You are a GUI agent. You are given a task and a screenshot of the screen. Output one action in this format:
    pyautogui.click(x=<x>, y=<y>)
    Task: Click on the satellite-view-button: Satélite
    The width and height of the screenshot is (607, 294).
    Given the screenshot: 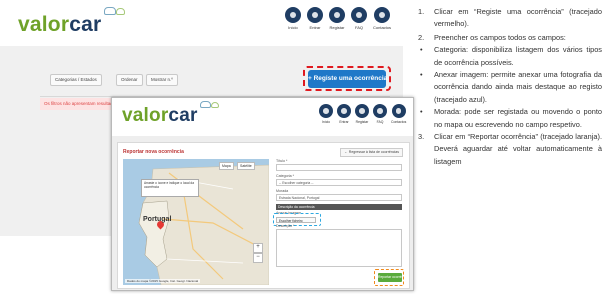 What is the action you would take?
    pyautogui.click(x=246, y=166)
    